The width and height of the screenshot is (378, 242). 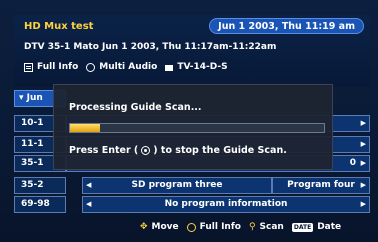 What do you see at coordinates (91, 67) in the screenshot?
I see `multi-audio-icon` at bounding box center [91, 67].